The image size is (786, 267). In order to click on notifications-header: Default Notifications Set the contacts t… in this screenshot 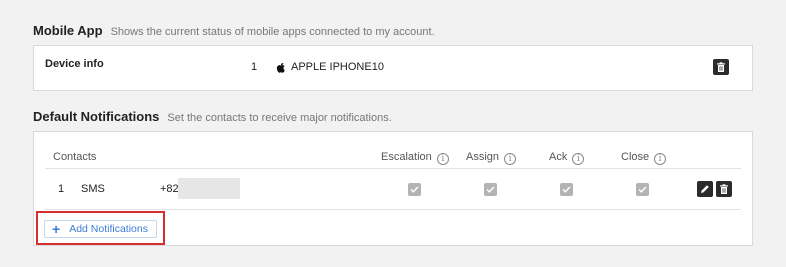, I will do `click(212, 116)`.